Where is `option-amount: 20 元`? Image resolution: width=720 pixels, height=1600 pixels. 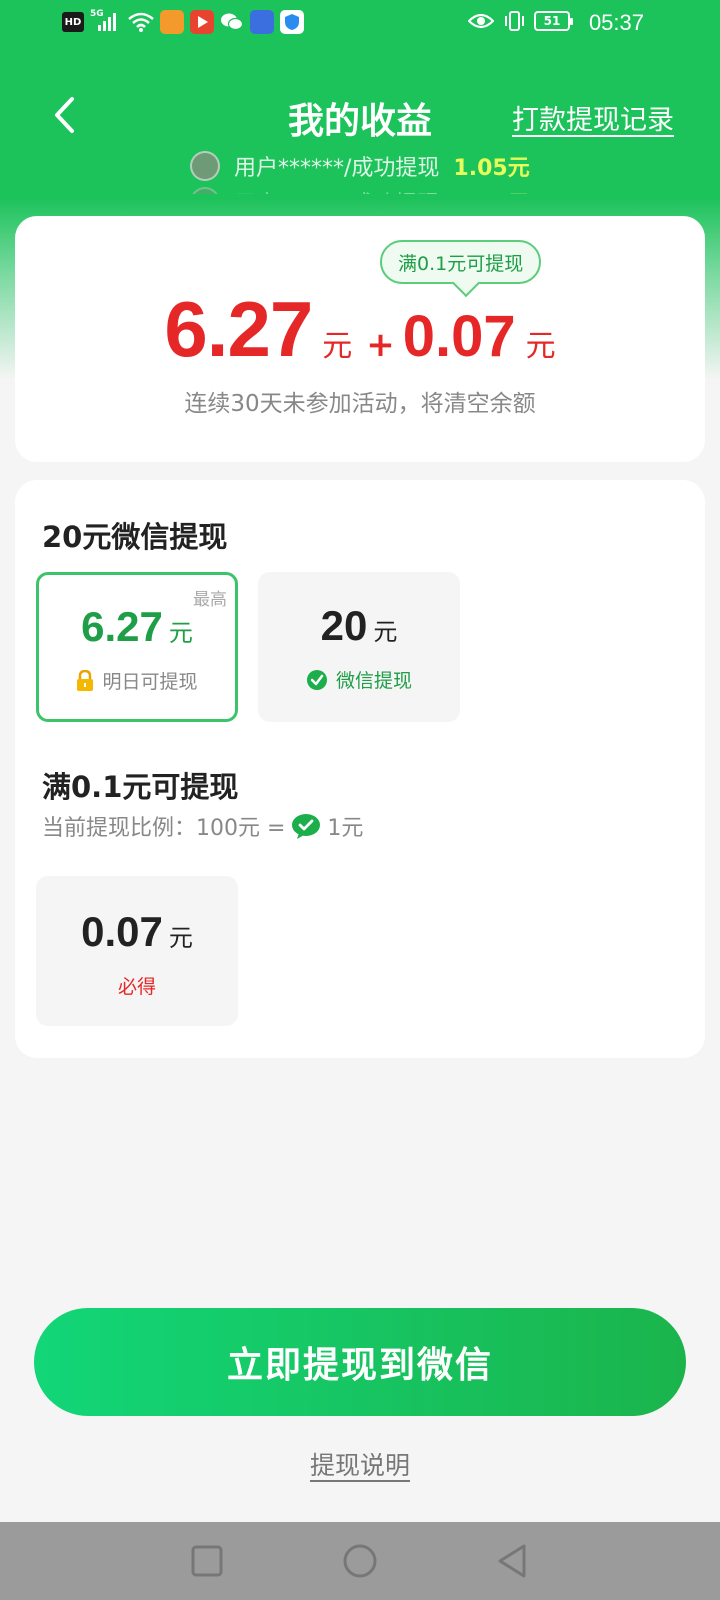
option-amount: 20 元 is located at coordinates (359, 626).